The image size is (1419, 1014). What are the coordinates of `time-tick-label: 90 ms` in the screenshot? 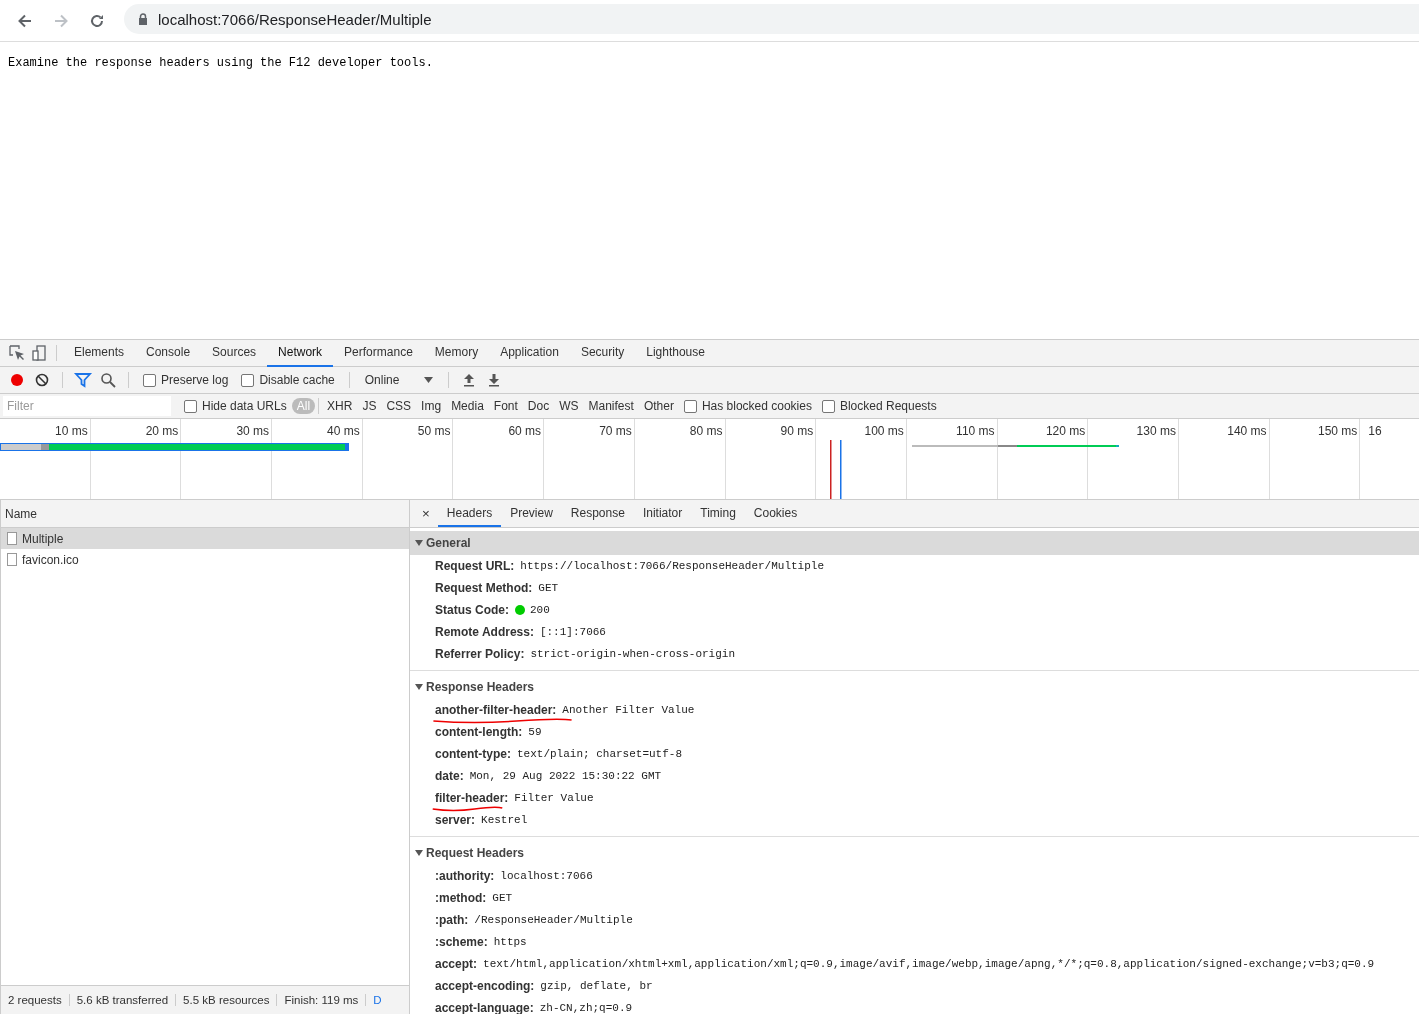 It's located at (797, 432).